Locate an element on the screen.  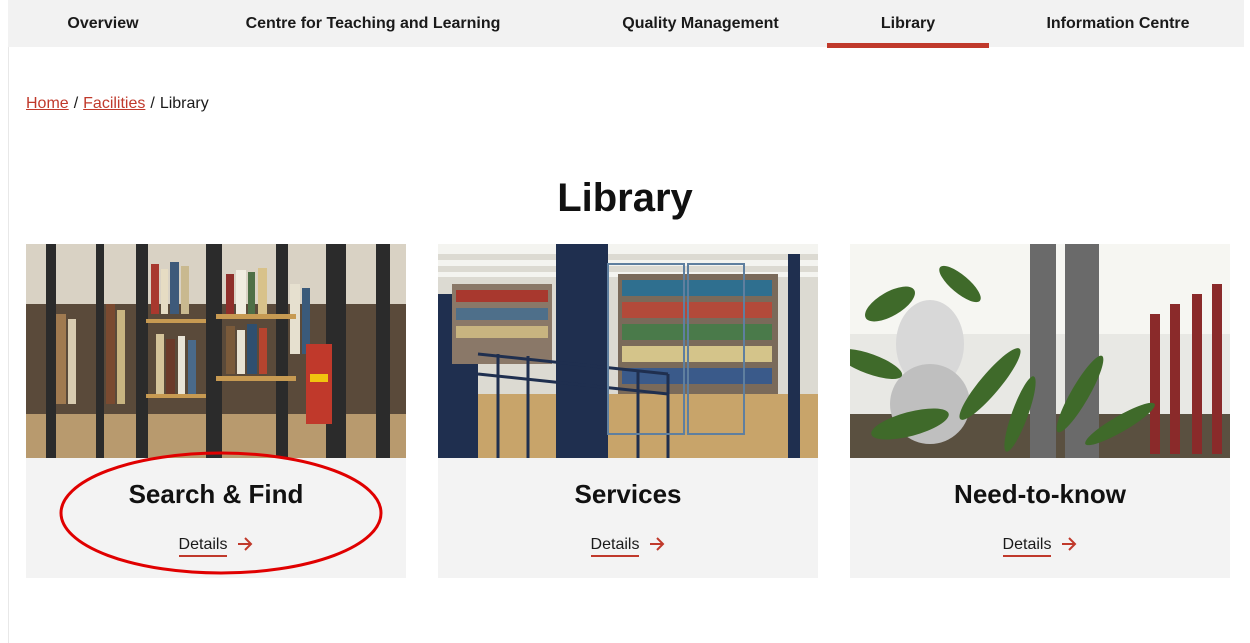
bookshelves-photo is located at coordinates (216, 351).